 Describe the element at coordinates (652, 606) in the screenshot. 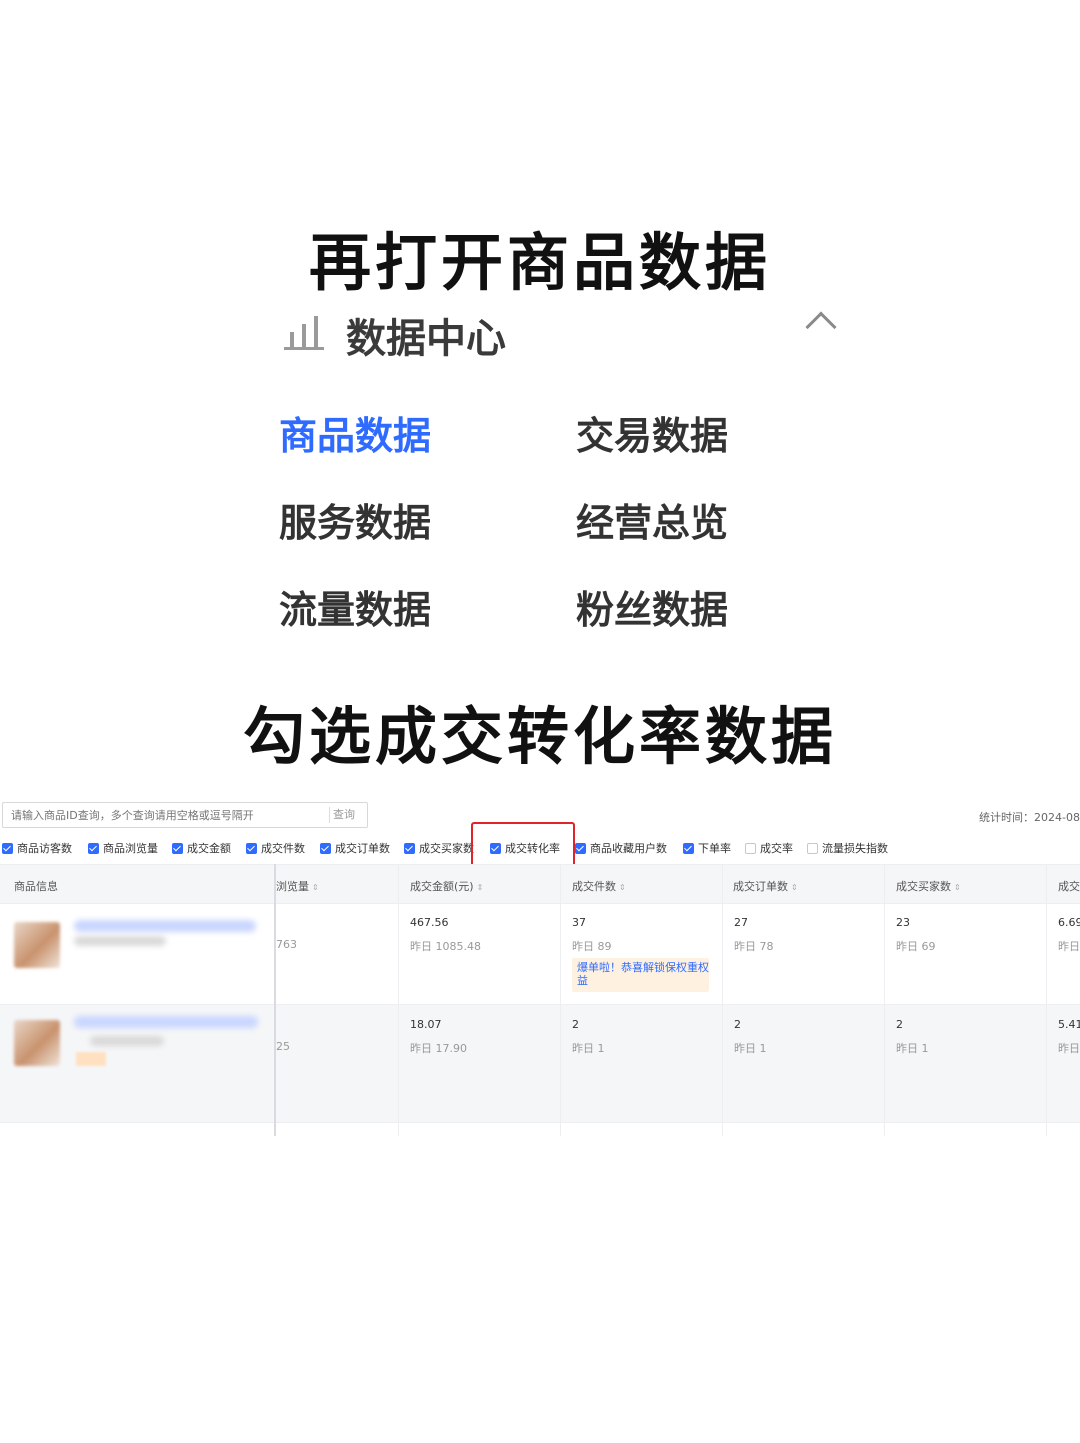

I see `menu-item-fans-data: 粉丝数据` at that location.